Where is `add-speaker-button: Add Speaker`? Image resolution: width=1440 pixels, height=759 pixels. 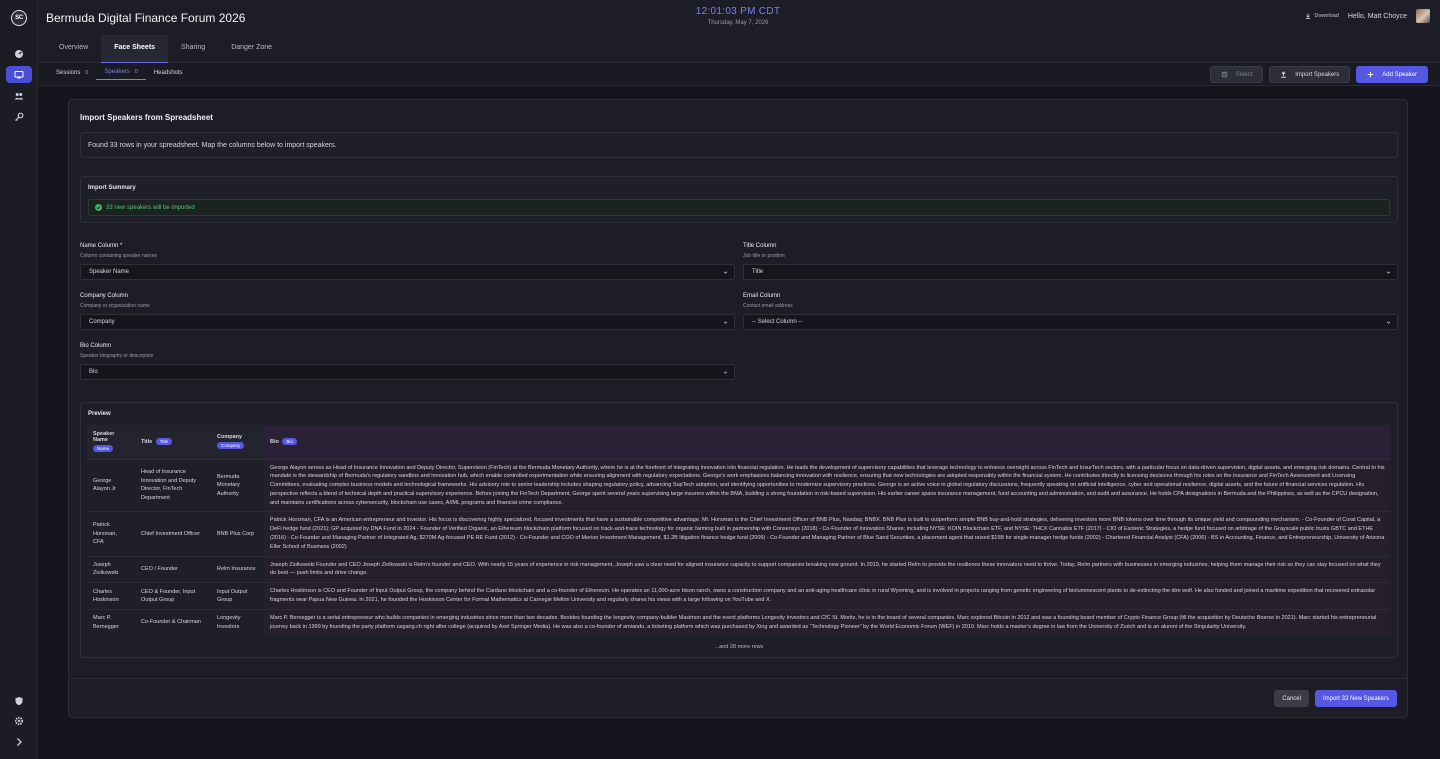 add-speaker-button: Add Speaker is located at coordinates (1392, 74).